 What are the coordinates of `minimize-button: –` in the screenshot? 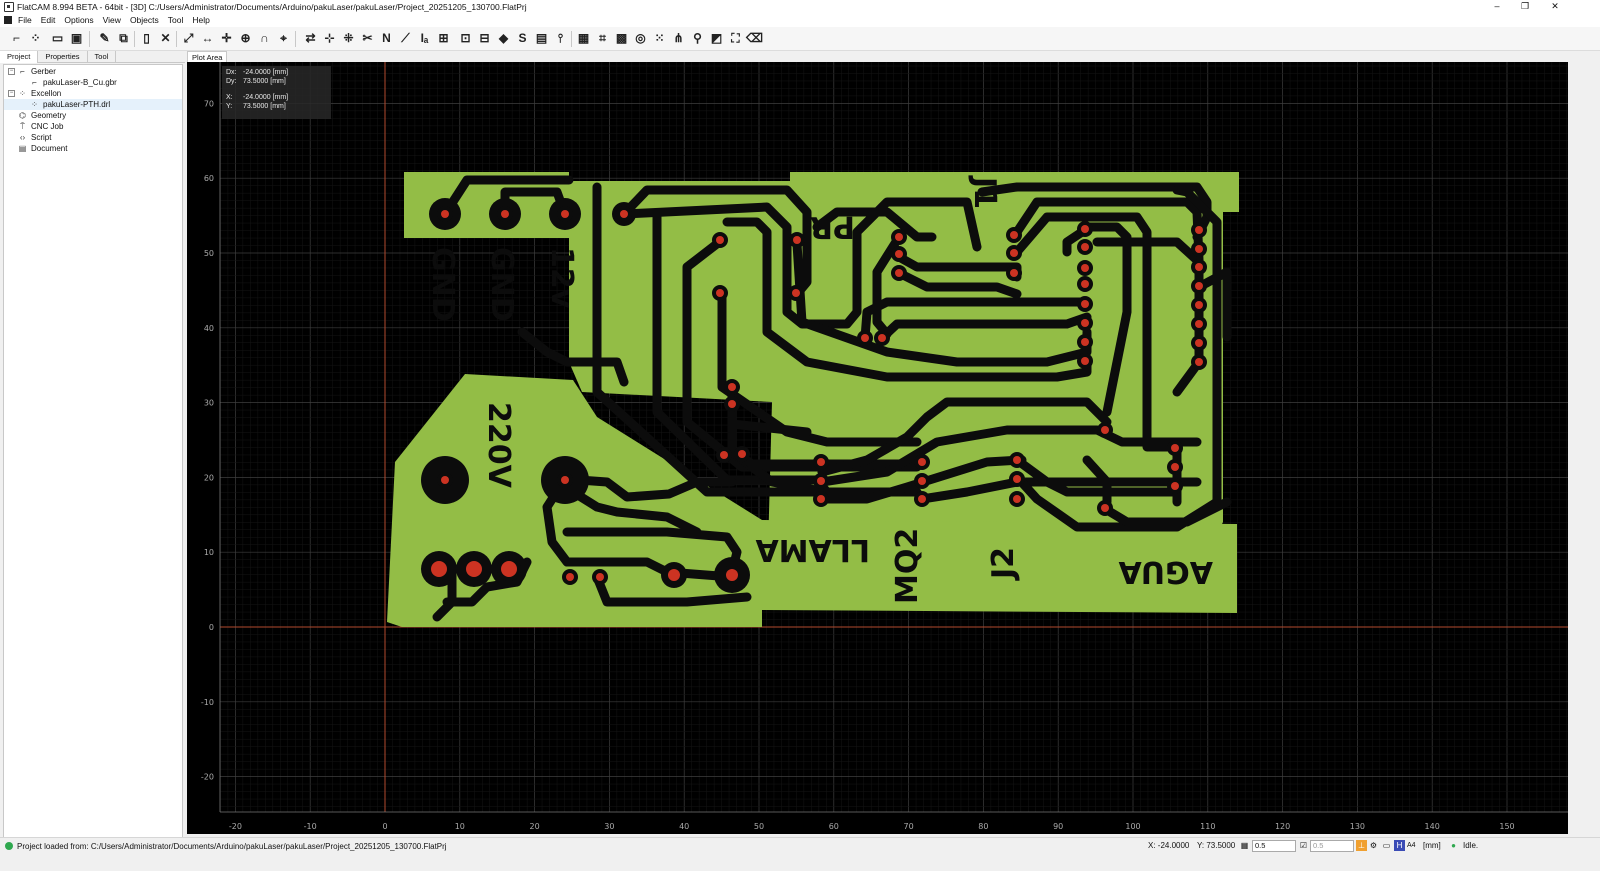 It's located at (1497, 6).